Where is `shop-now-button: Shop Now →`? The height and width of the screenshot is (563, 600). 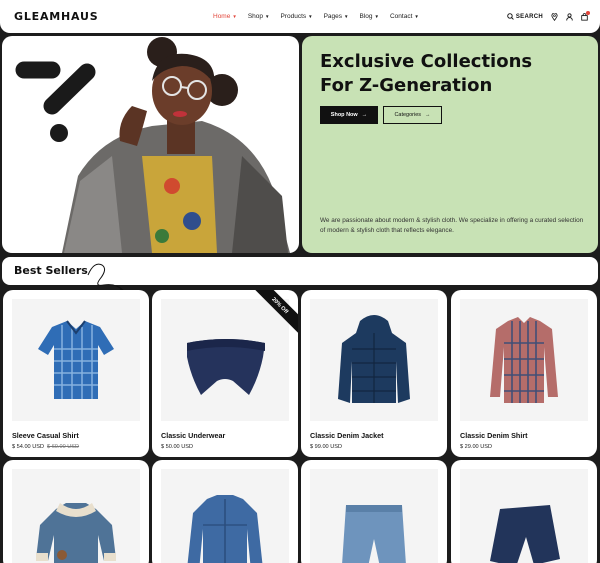 shop-now-button: Shop Now → is located at coordinates (349, 115).